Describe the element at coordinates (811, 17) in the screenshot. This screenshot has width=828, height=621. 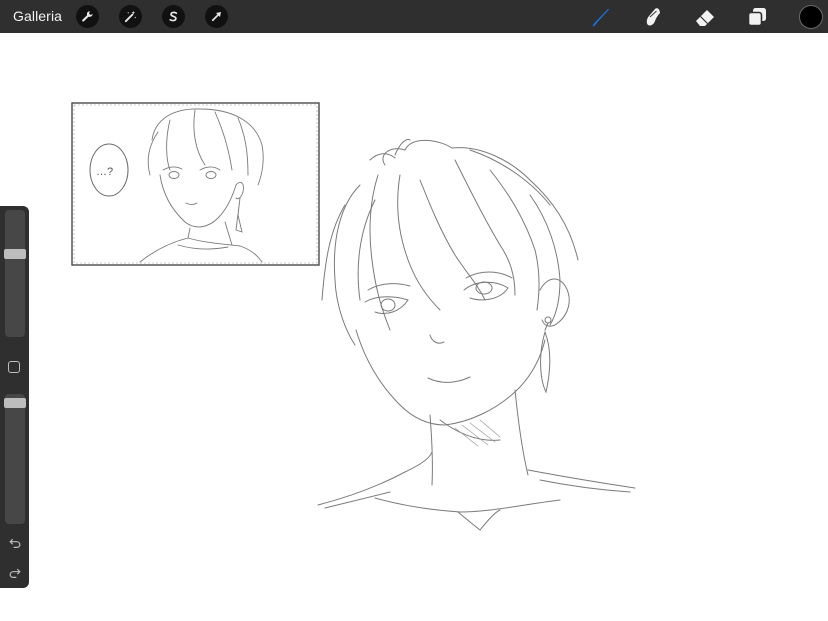
I see `color-picker-swatch` at that location.